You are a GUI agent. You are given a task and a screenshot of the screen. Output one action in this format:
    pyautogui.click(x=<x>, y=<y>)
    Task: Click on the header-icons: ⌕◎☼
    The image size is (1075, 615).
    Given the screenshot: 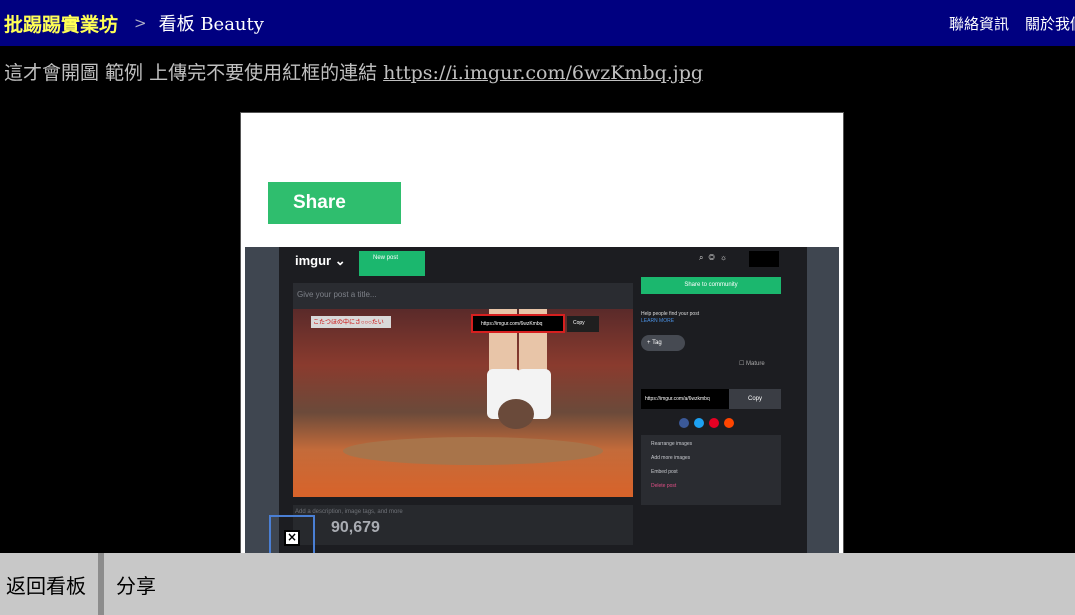 What is the action you would take?
    pyautogui.click(x=716, y=257)
    